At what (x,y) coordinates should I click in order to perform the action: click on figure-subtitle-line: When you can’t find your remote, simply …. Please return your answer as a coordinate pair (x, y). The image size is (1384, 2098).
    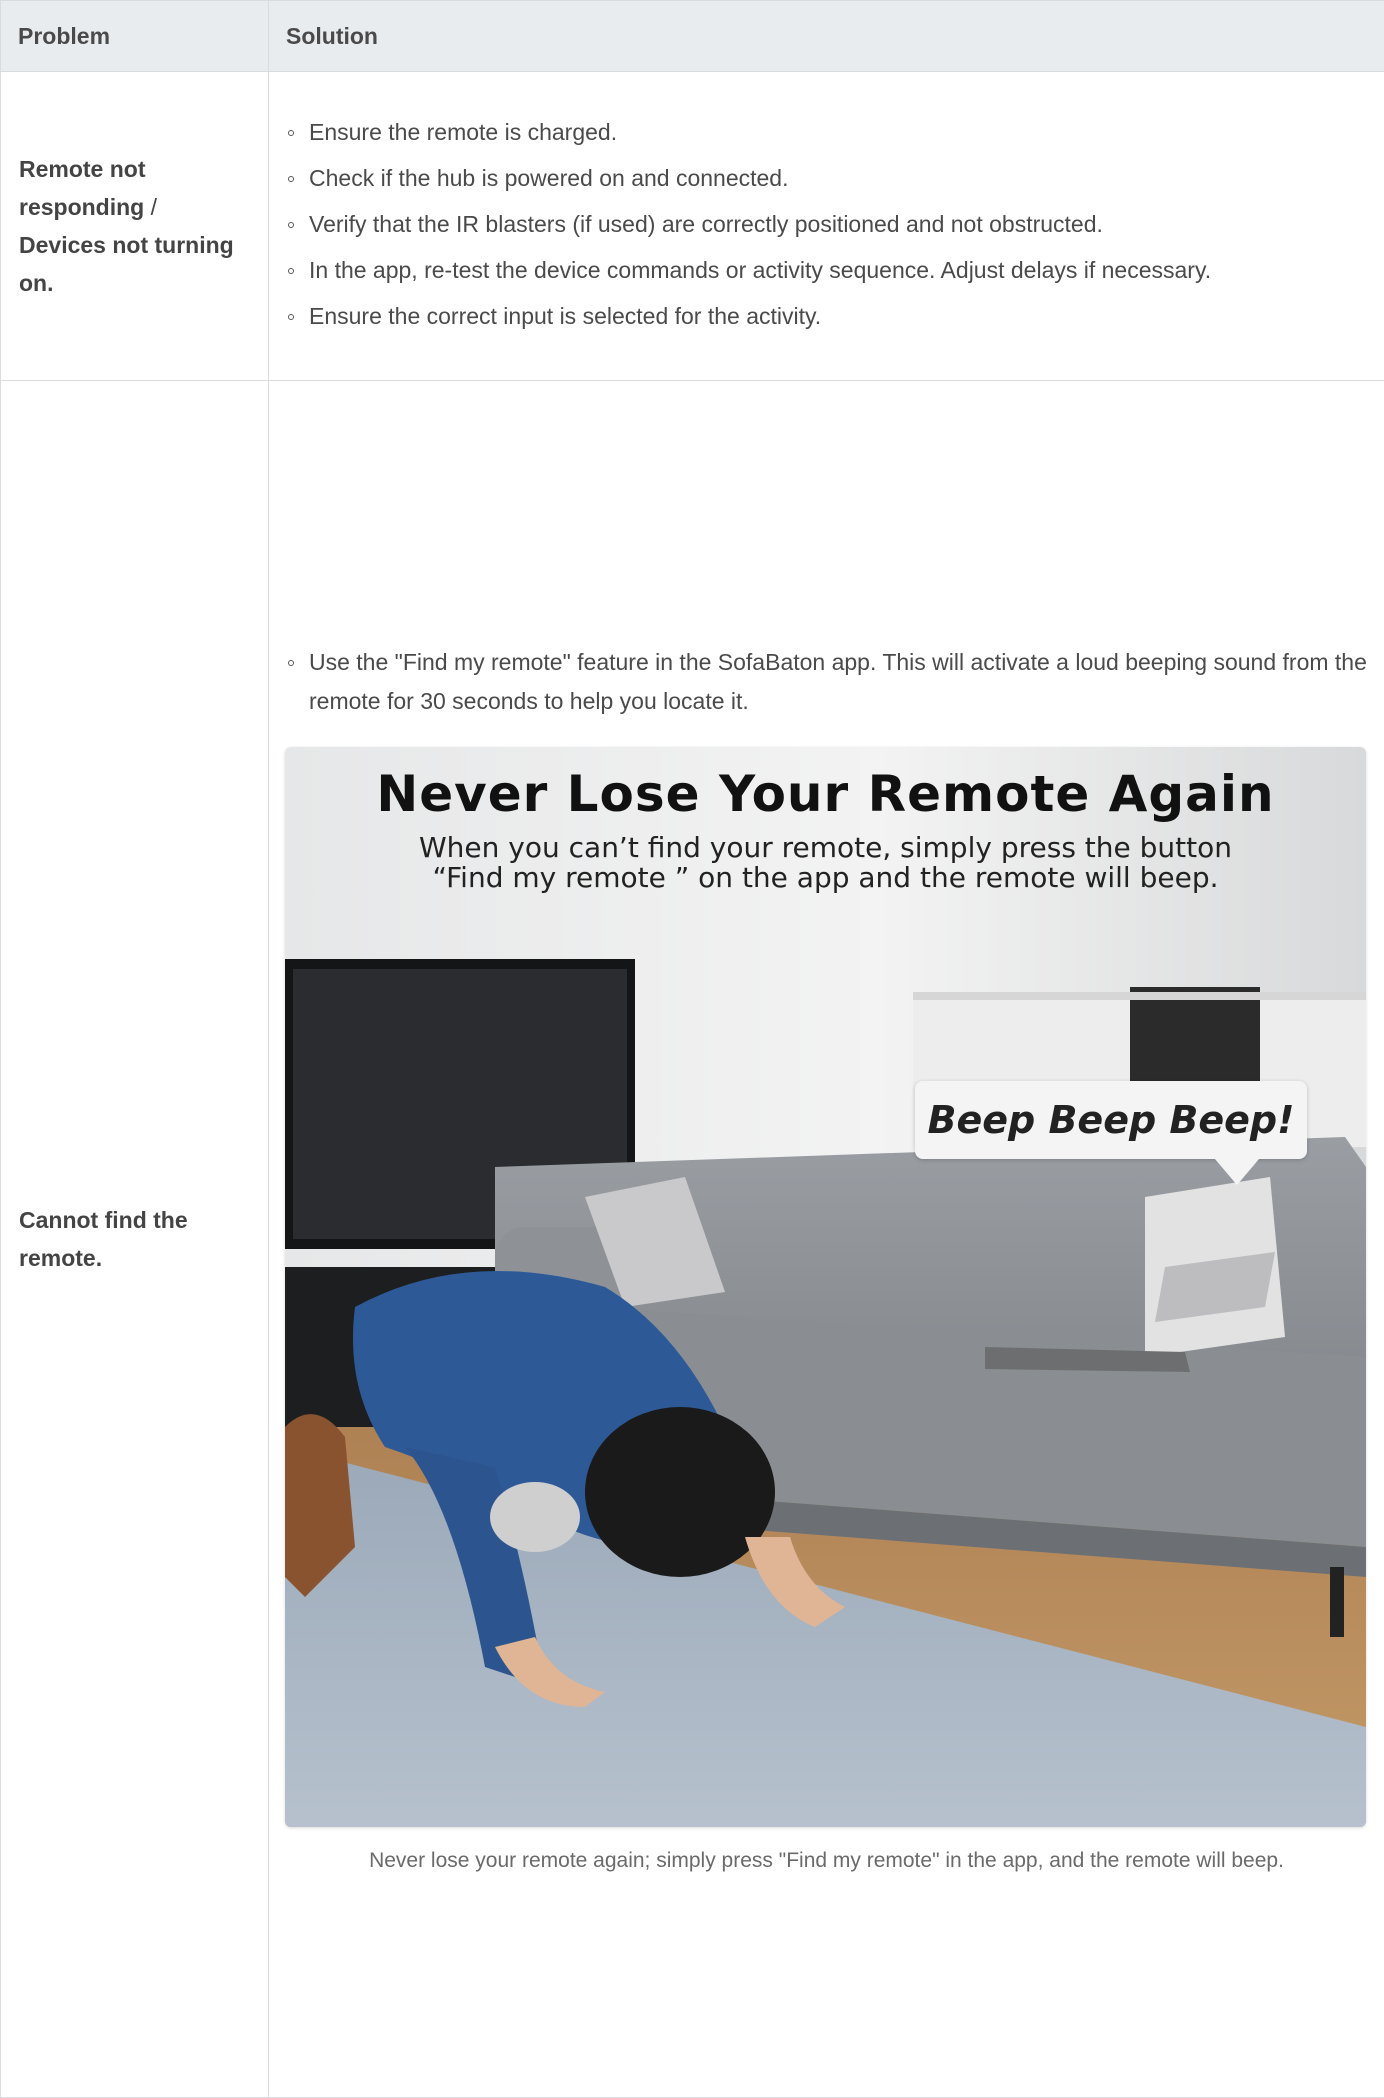
    Looking at the image, I should click on (825, 848).